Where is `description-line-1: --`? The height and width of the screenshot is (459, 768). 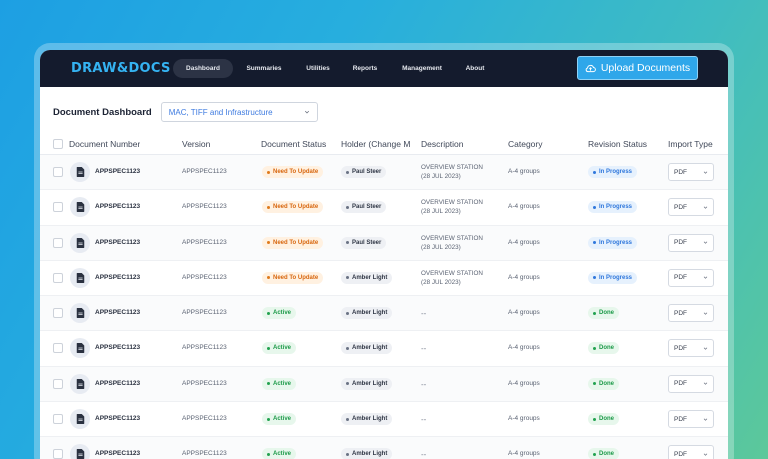 description-line-1: -- is located at coordinates (424, 349).